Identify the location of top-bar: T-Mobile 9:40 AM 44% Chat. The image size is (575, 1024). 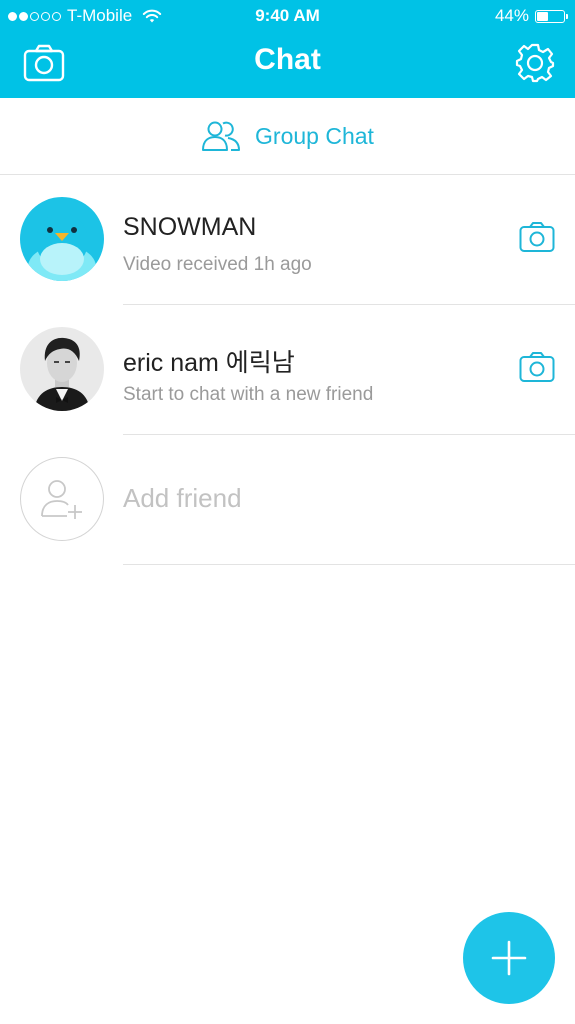
(287, 49).